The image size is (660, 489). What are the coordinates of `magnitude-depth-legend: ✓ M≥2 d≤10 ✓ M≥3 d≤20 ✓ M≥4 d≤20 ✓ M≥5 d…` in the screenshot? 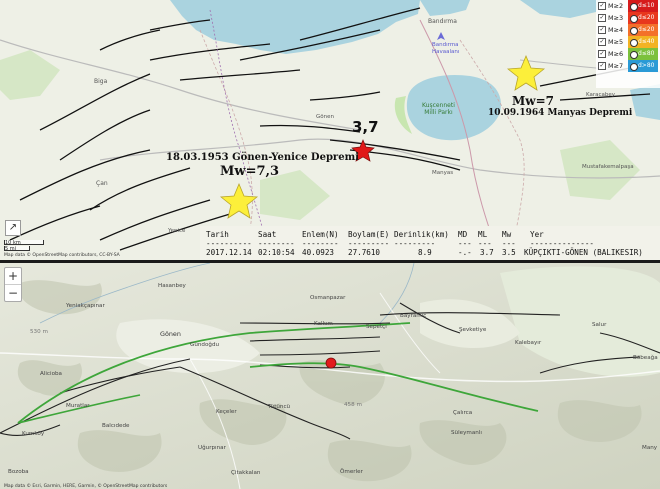 It's located at (628, 44).